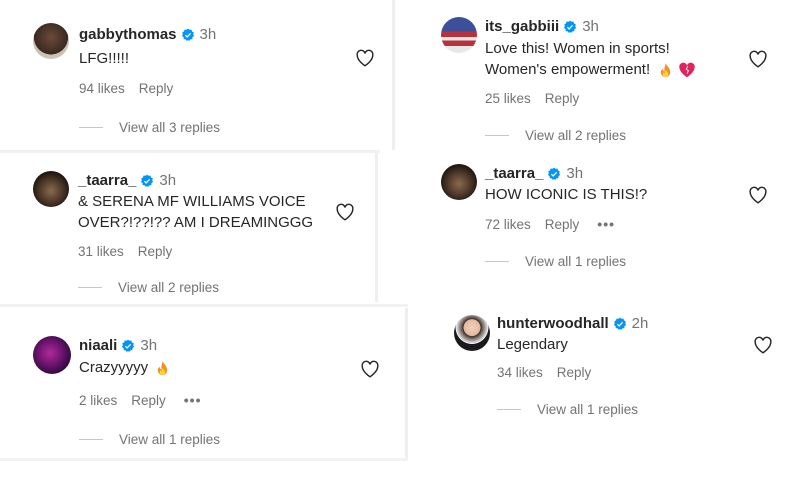 The height and width of the screenshot is (477, 804). What do you see at coordinates (128, 34) in the screenshot?
I see `username: gabbythomas` at bounding box center [128, 34].